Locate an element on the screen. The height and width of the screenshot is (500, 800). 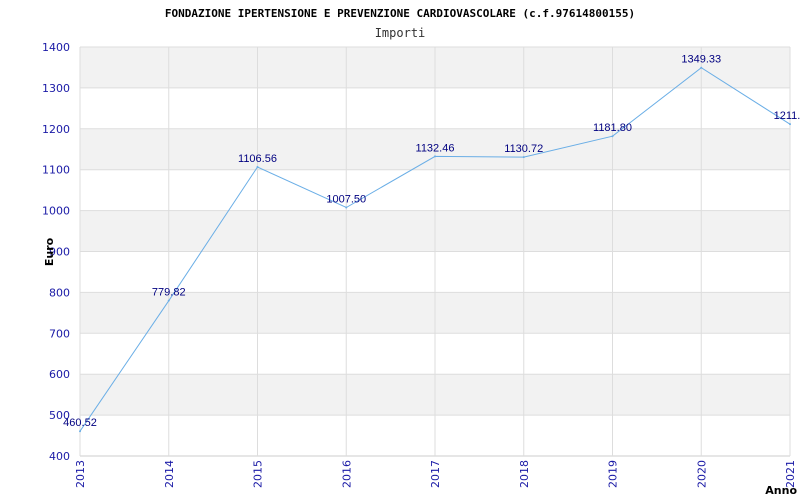
y-tick-label: 1100 is located at coordinates (56, 170).